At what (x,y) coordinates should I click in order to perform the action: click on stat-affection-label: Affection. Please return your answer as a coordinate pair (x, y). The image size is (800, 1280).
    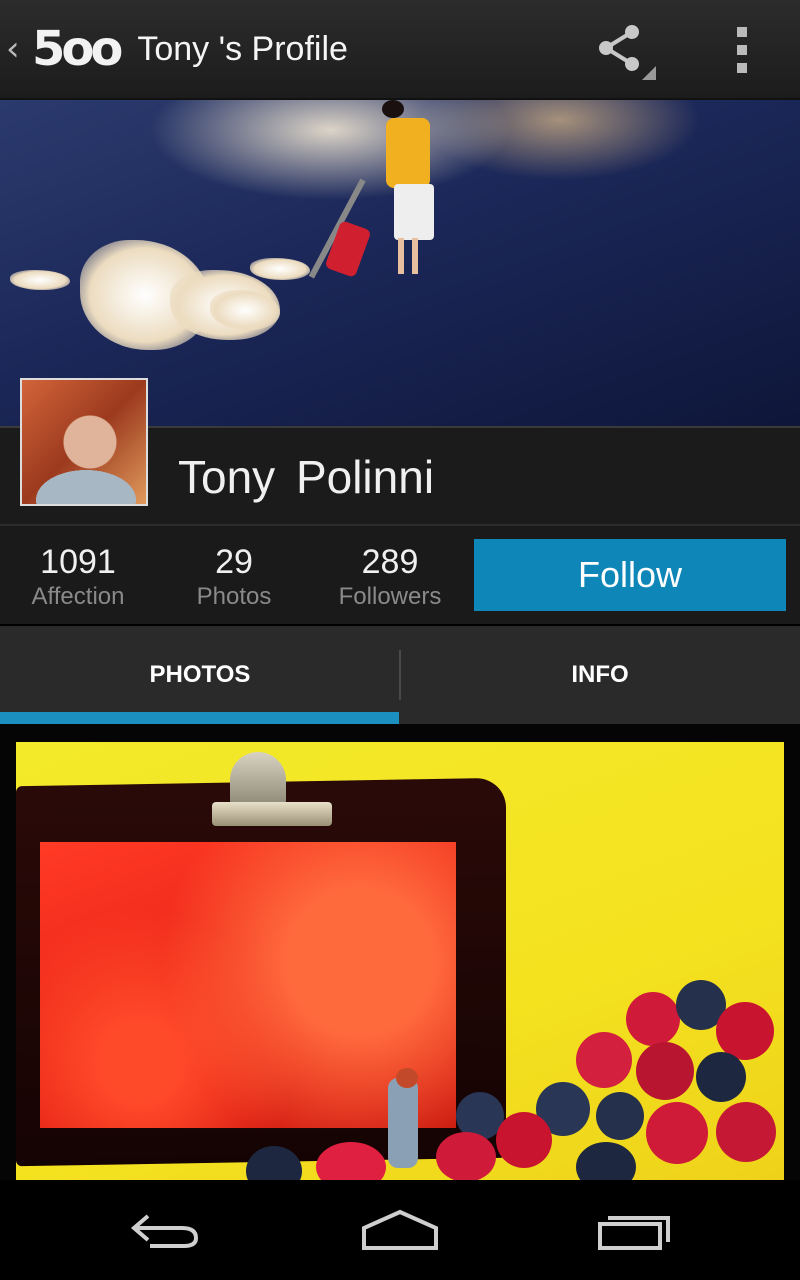
    Looking at the image, I should click on (78, 597).